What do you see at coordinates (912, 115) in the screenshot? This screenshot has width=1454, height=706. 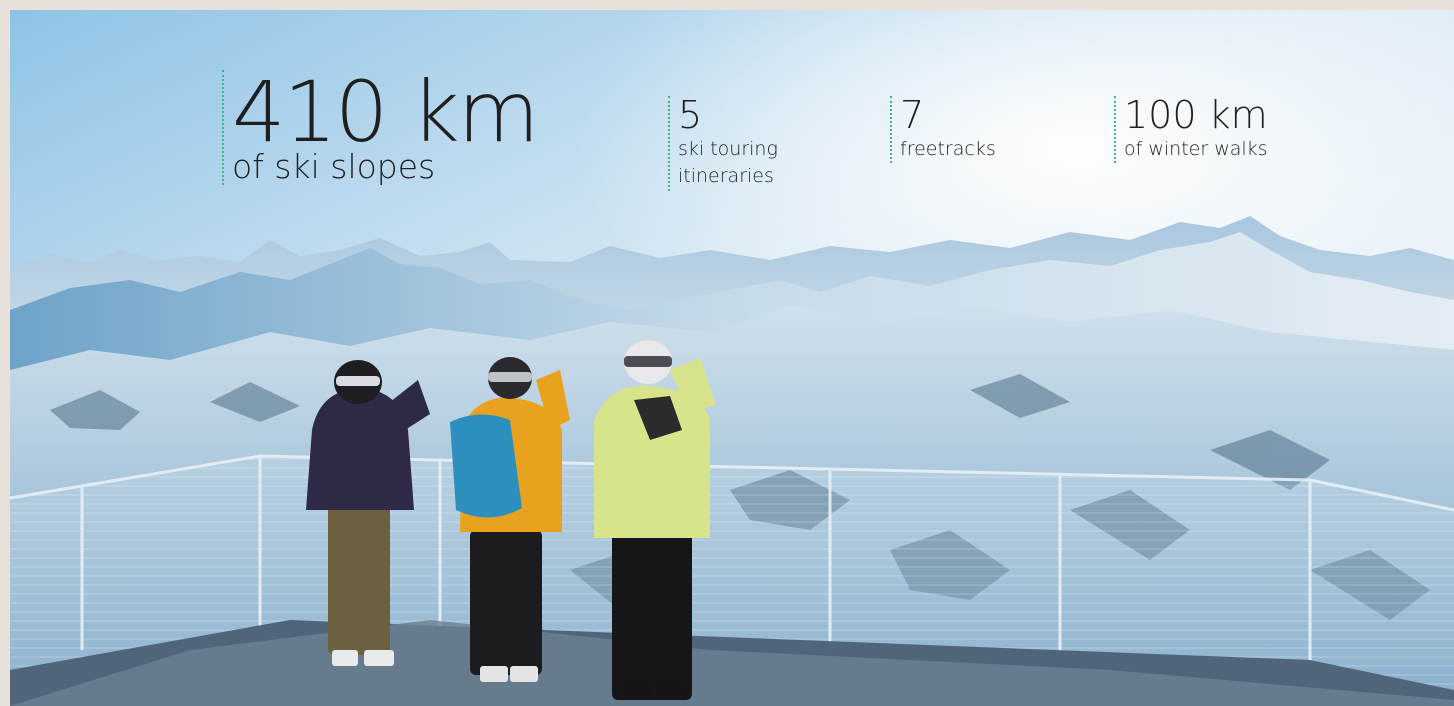 I see `stat-freetracks-value: 7` at bounding box center [912, 115].